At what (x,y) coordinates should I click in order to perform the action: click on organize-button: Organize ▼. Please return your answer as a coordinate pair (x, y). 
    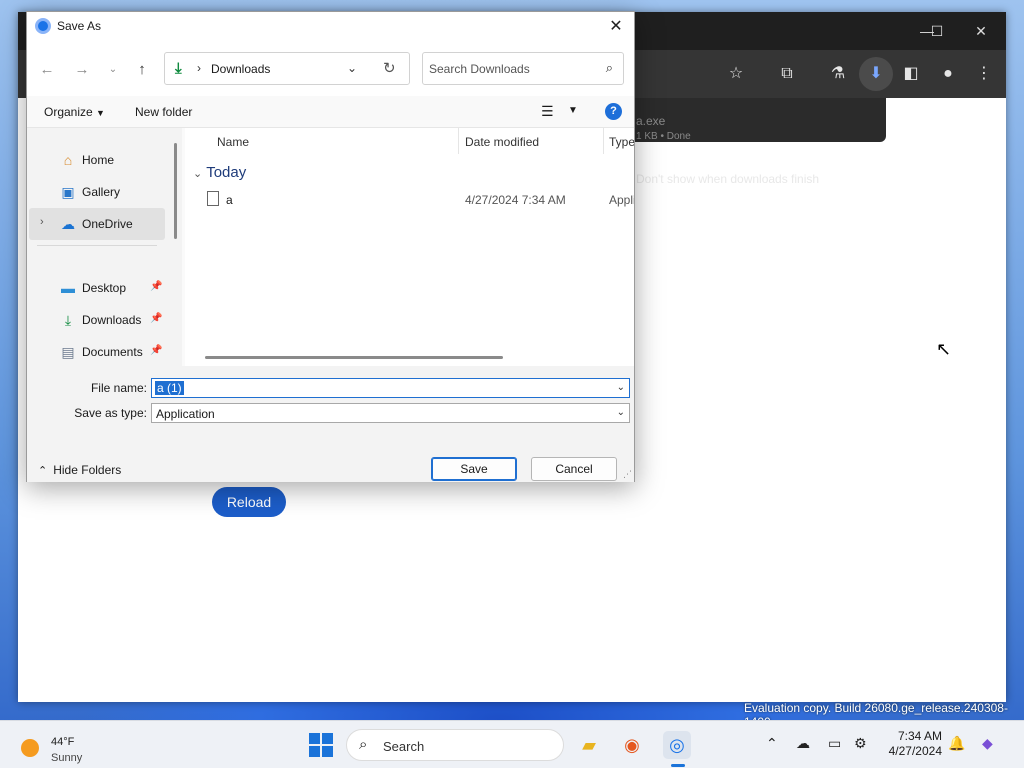
    Looking at the image, I should click on (74, 112).